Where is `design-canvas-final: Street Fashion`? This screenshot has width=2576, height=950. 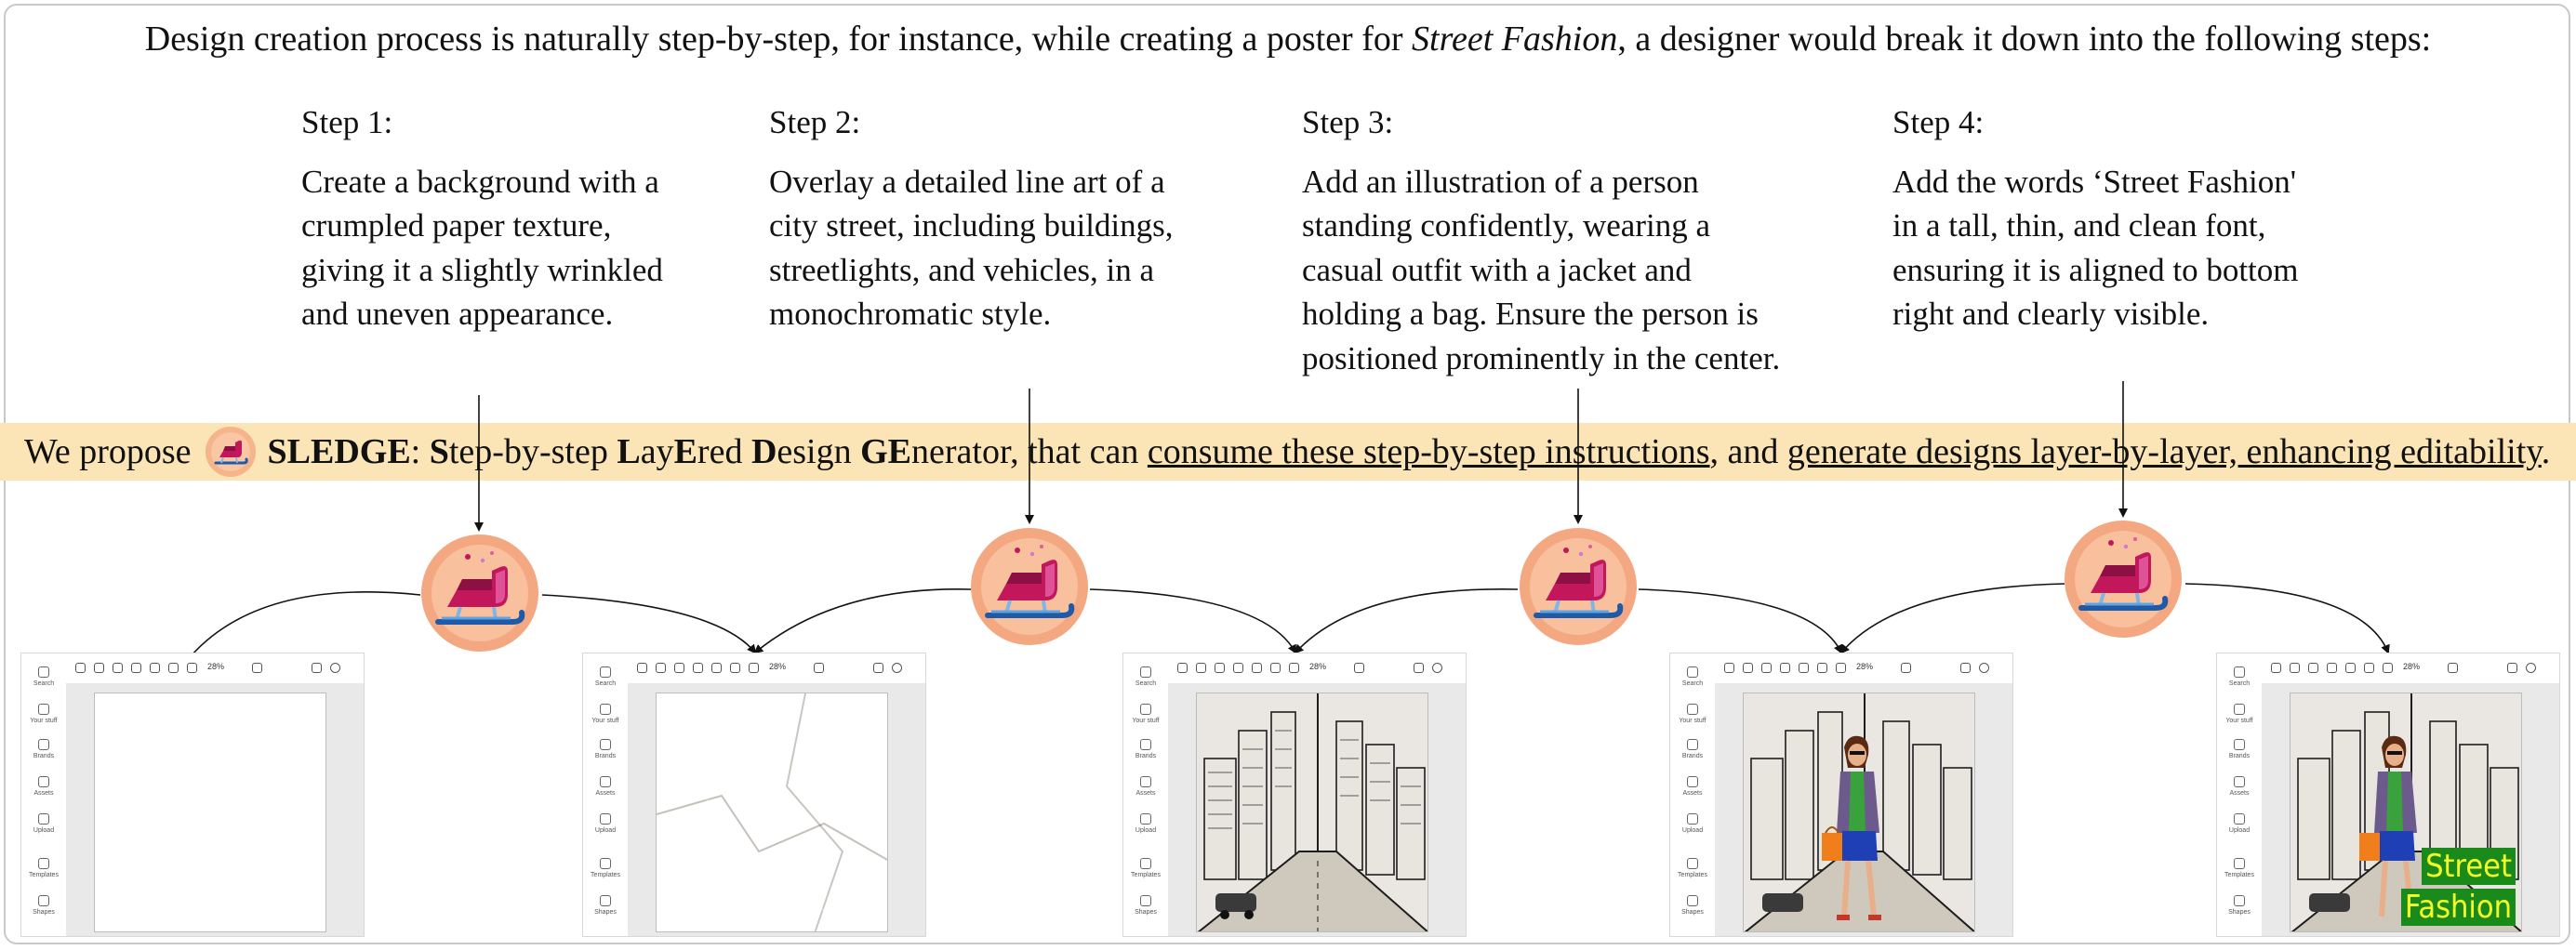
design-canvas-final: Street Fashion is located at coordinates (2406, 813).